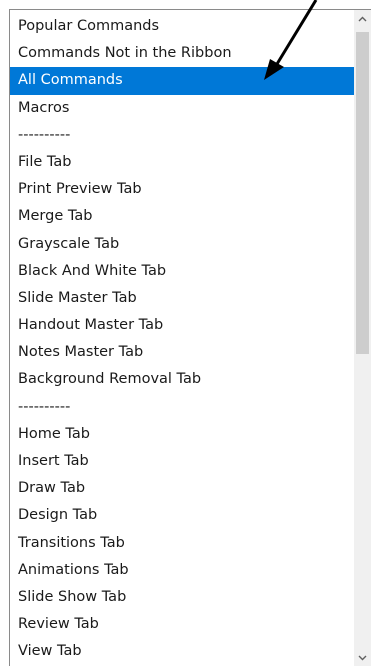 This screenshot has height=666, width=371. Describe the element at coordinates (182, 53) in the screenshot. I see `list-item-commands-not-in-ribbon: Commands Not in the Ribbon` at that location.